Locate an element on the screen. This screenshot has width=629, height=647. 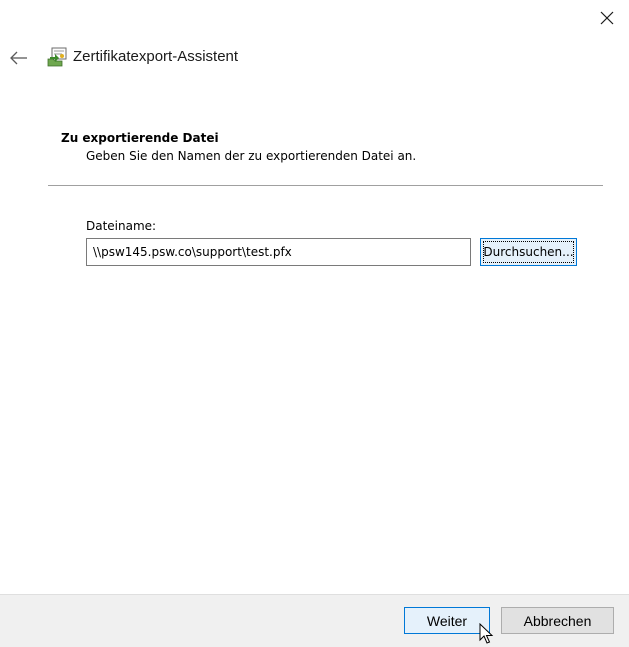
close-icon is located at coordinates (607, 18).